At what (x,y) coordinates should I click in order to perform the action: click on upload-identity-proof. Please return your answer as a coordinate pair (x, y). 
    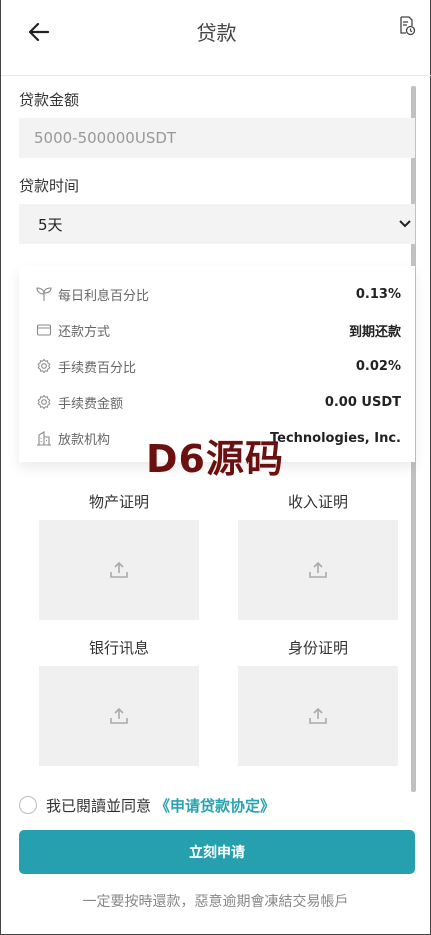
    Looking at the image, I should click on (318, 716).